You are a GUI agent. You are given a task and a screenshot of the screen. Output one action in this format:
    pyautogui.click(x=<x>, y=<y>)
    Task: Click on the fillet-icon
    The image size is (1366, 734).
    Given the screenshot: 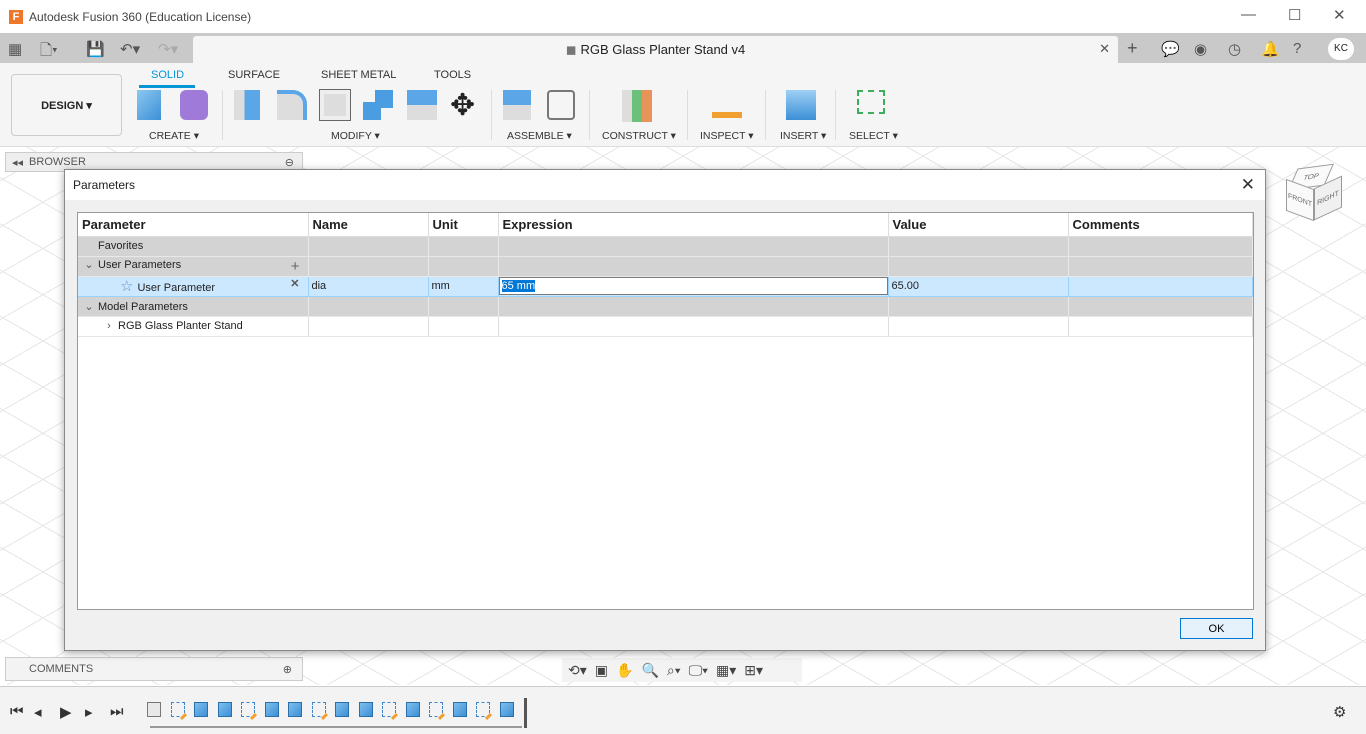 What is the action you would take?
    pyautogui.click(x=292, y=105)
    